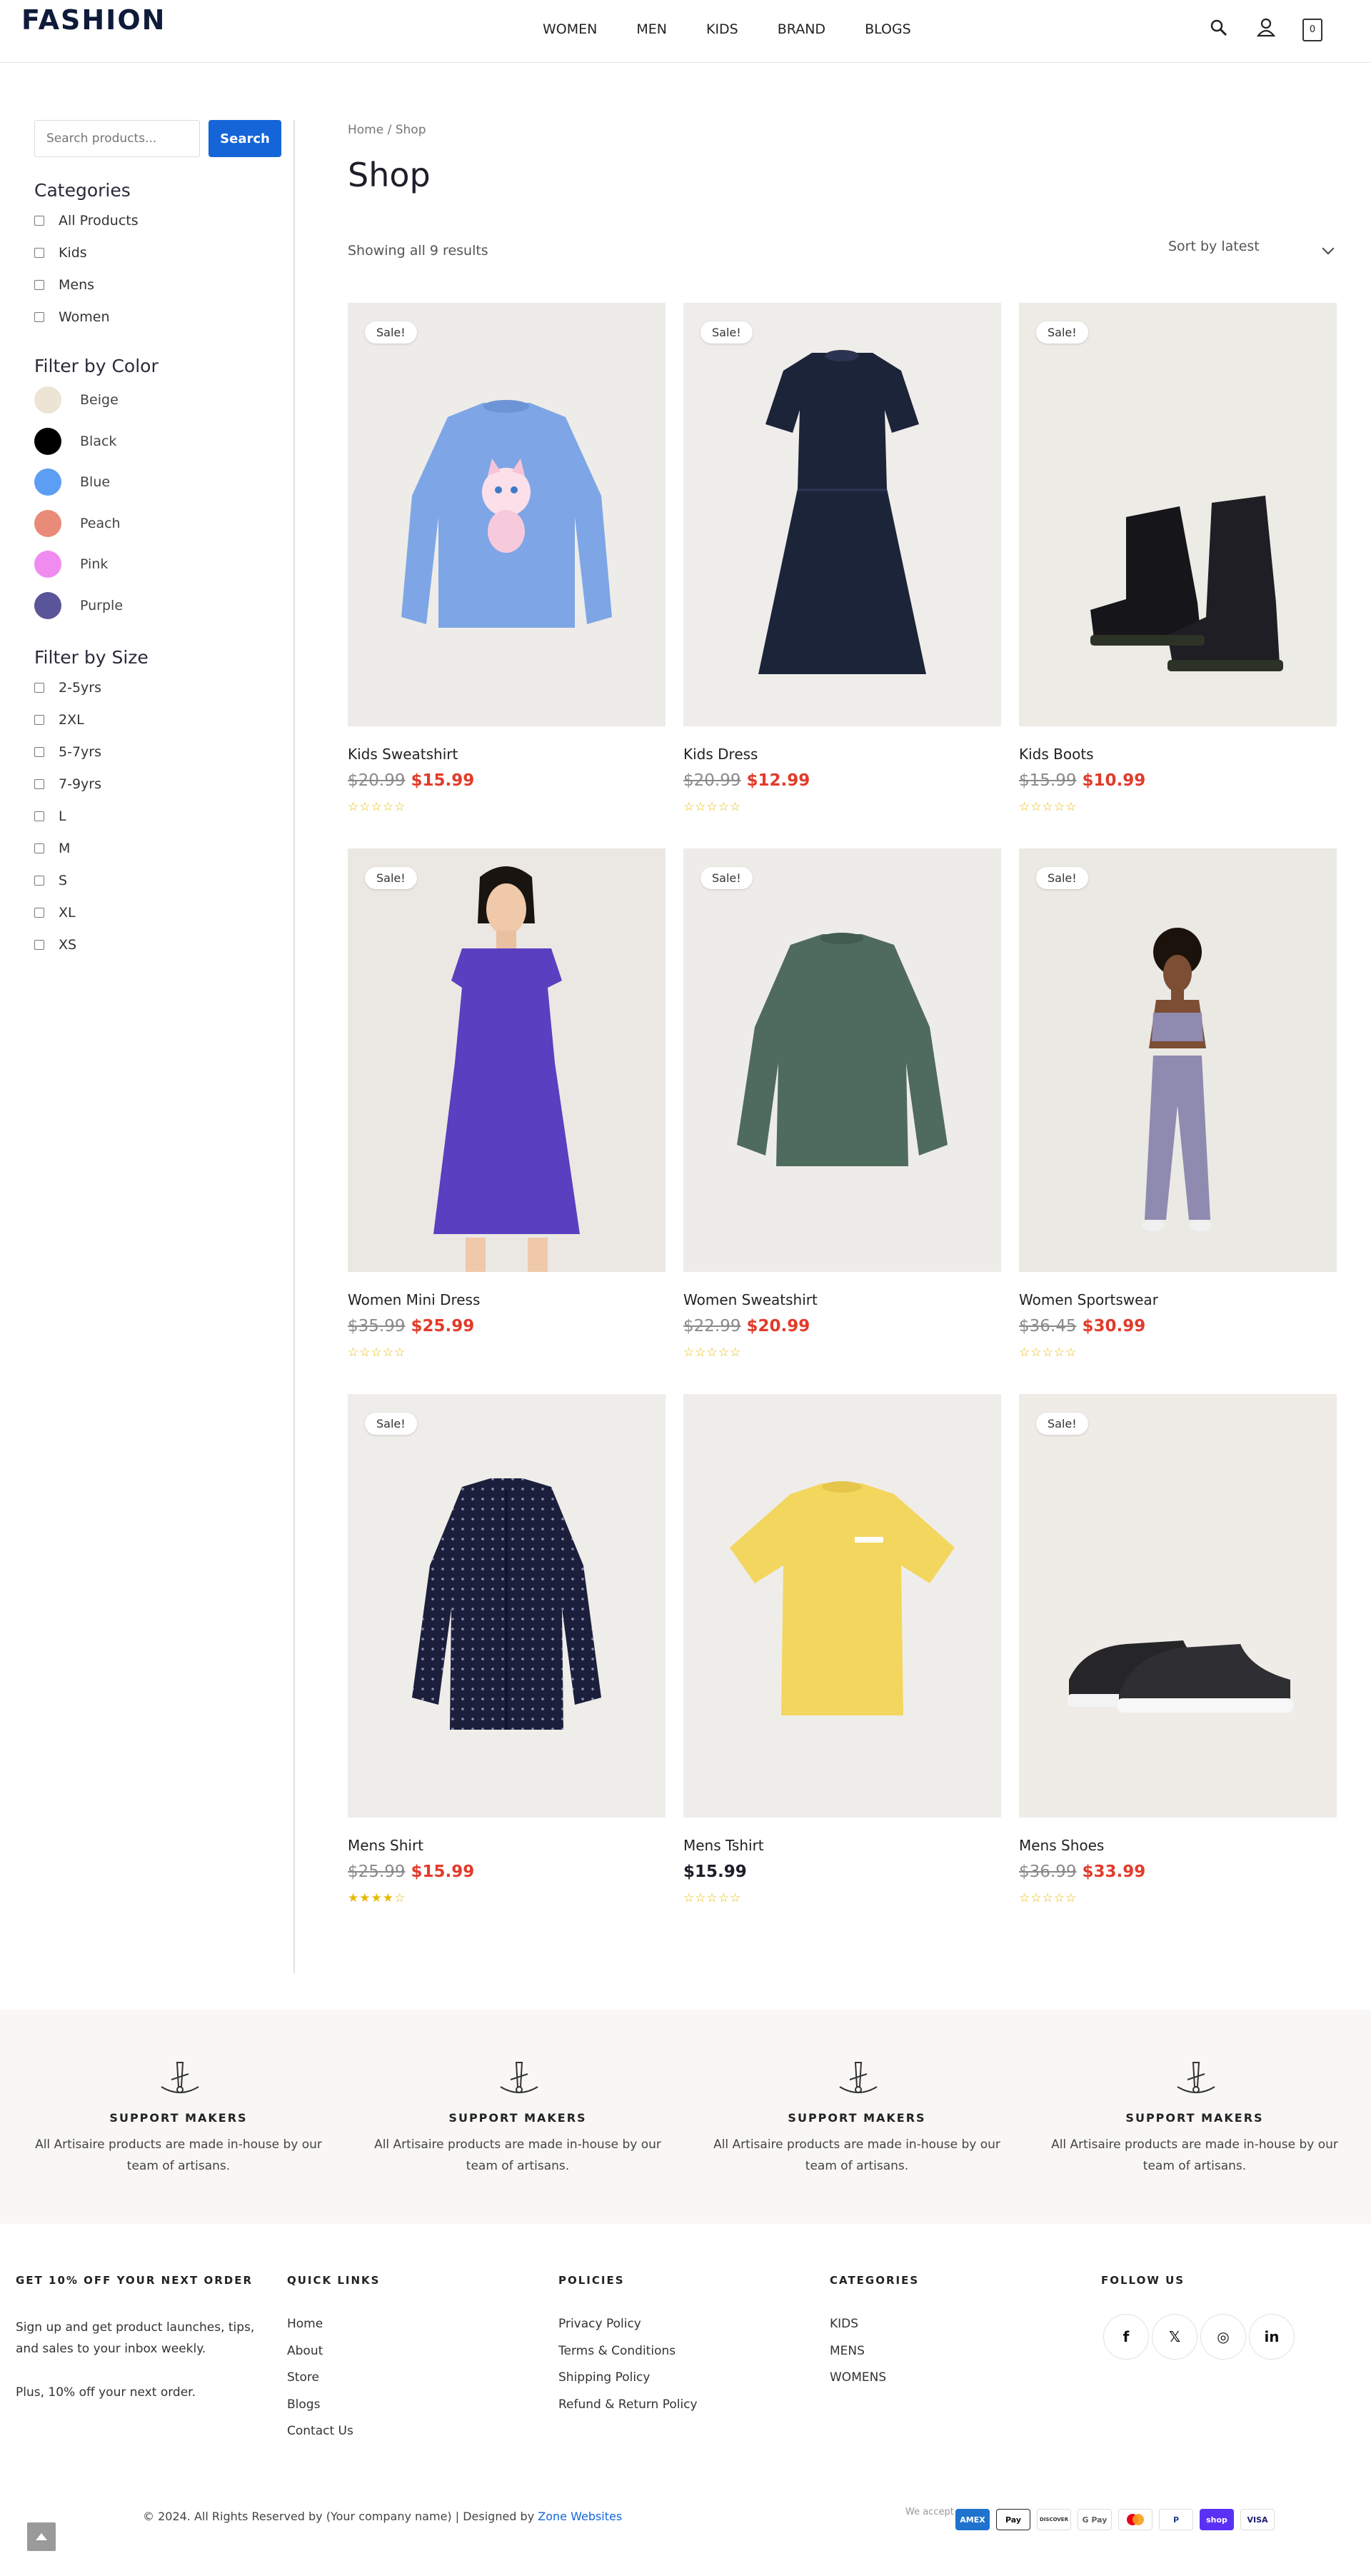 This screenshot has width=1371, height=2576. Describe the element at coordinates (1272, 2337) in the screenshot. I see `linkedin-icon: in` at that location.